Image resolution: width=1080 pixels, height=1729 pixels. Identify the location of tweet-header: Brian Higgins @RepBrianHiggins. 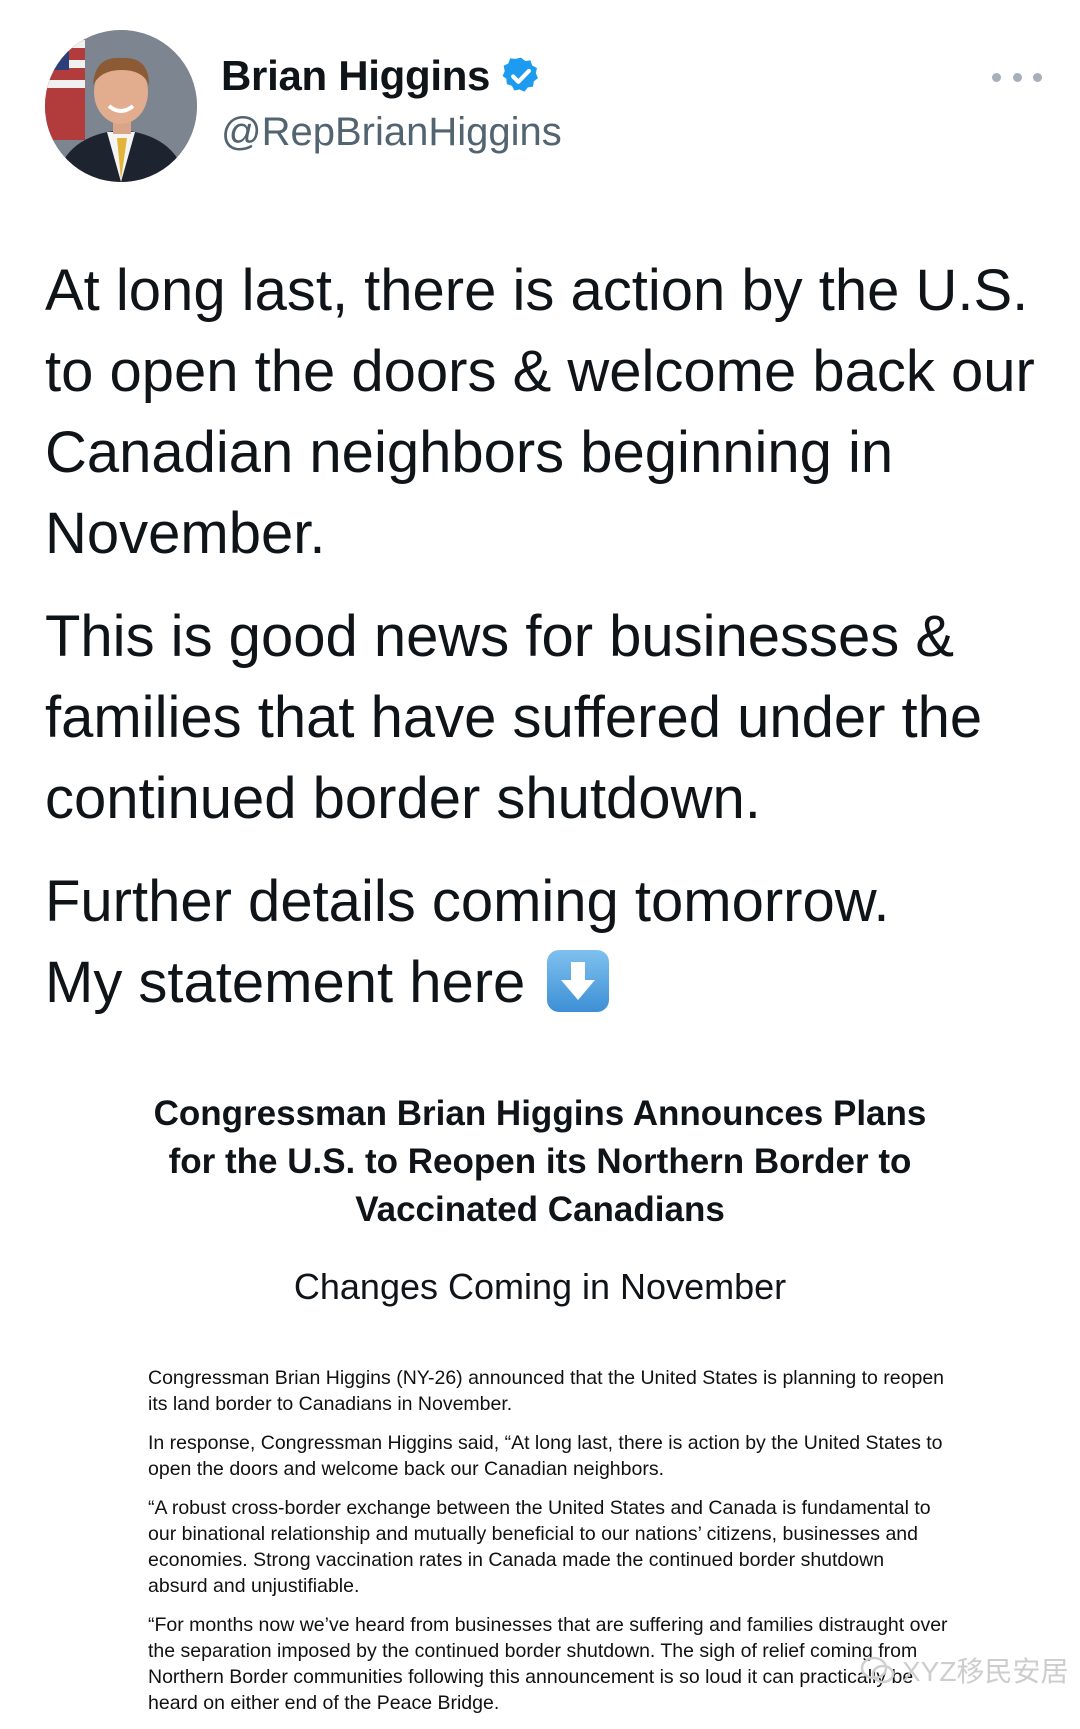
(540, 100).